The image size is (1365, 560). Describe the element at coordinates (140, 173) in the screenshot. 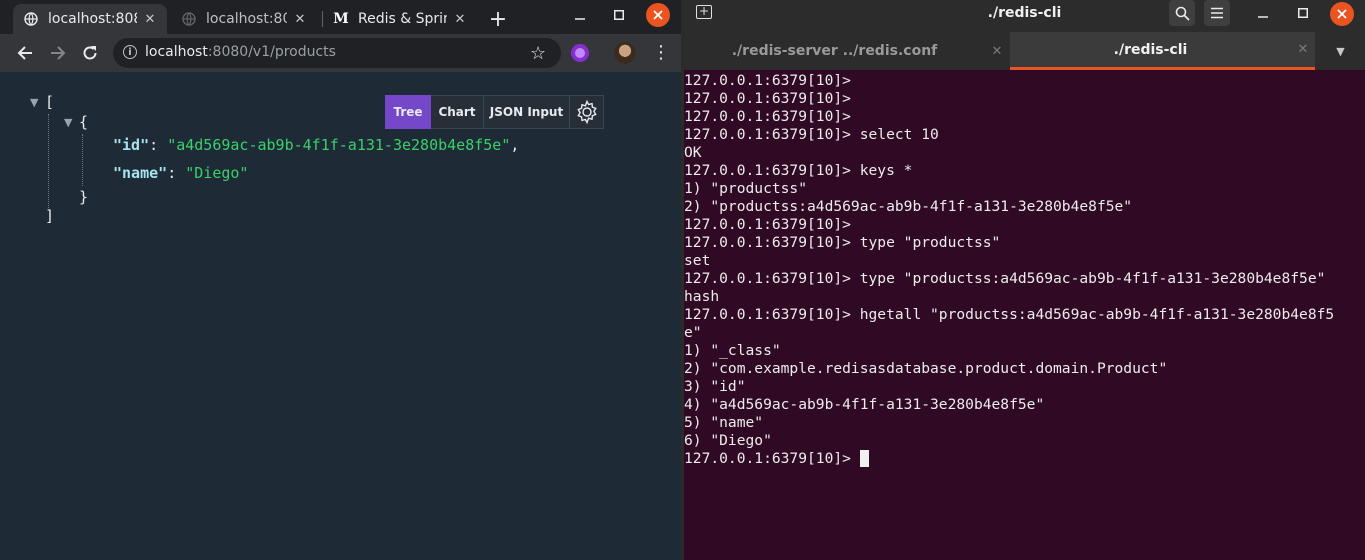

I see `json-key: "name"` at that location.